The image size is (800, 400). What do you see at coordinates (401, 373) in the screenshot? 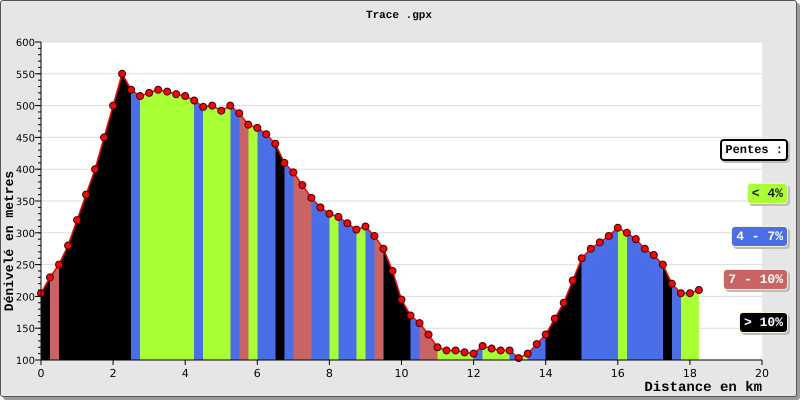
I see `x-tick-label: 10` at bounding box center [401, 373].